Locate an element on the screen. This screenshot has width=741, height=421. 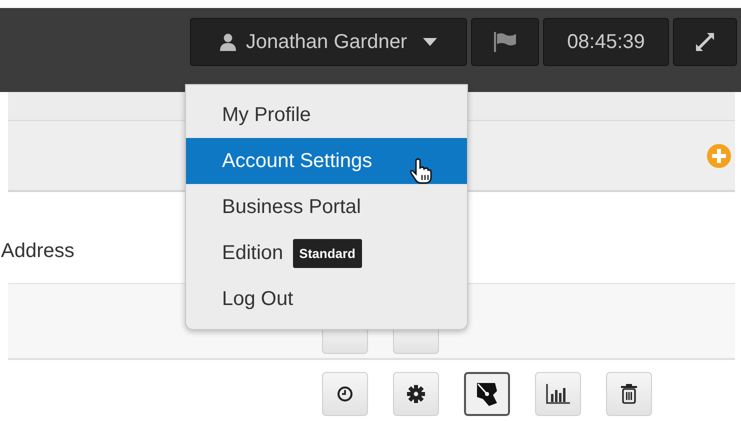
flag-button is located at coordinates (505, 42).